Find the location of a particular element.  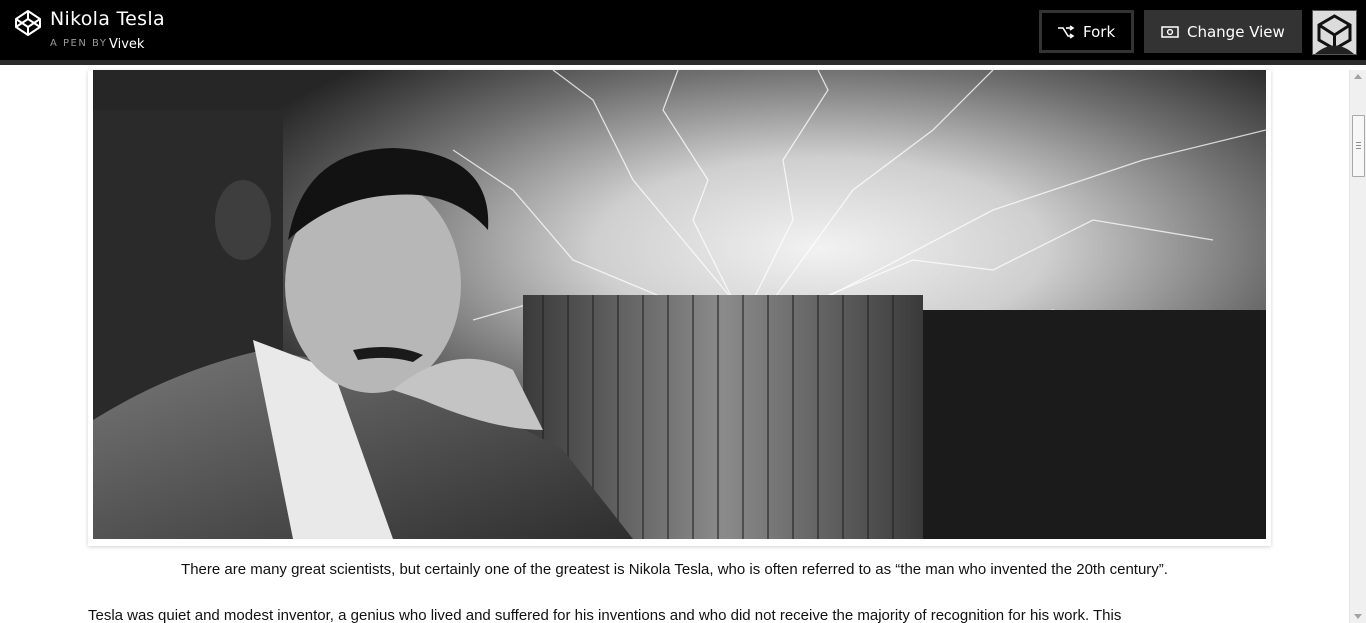

scroll-down-arrow-icon is located at coordinates (1358, 616).